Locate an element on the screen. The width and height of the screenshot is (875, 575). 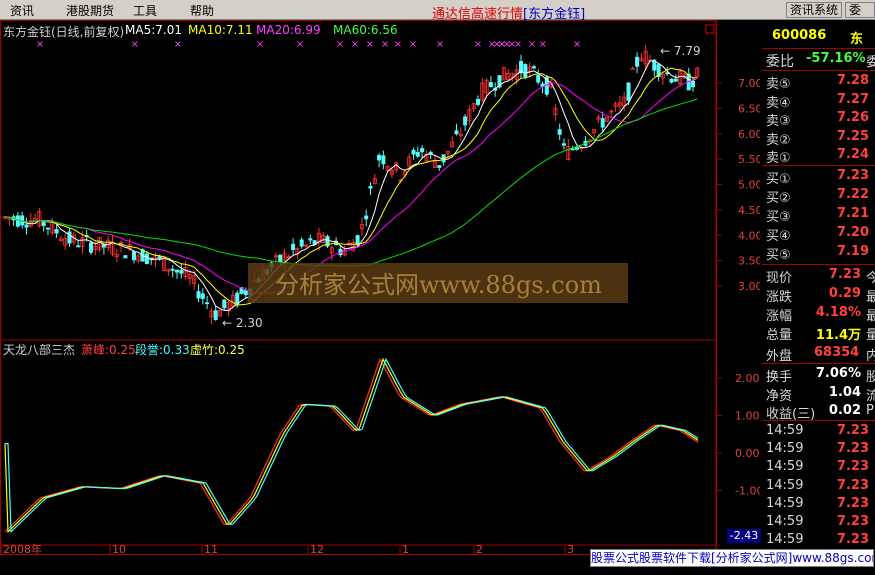
buy-row-label: 买④ is located at coordinates (778, 236).